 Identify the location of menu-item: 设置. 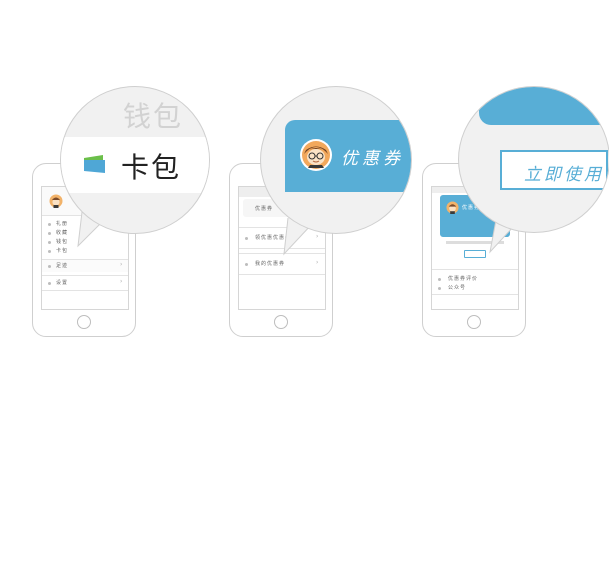
(62, 282).